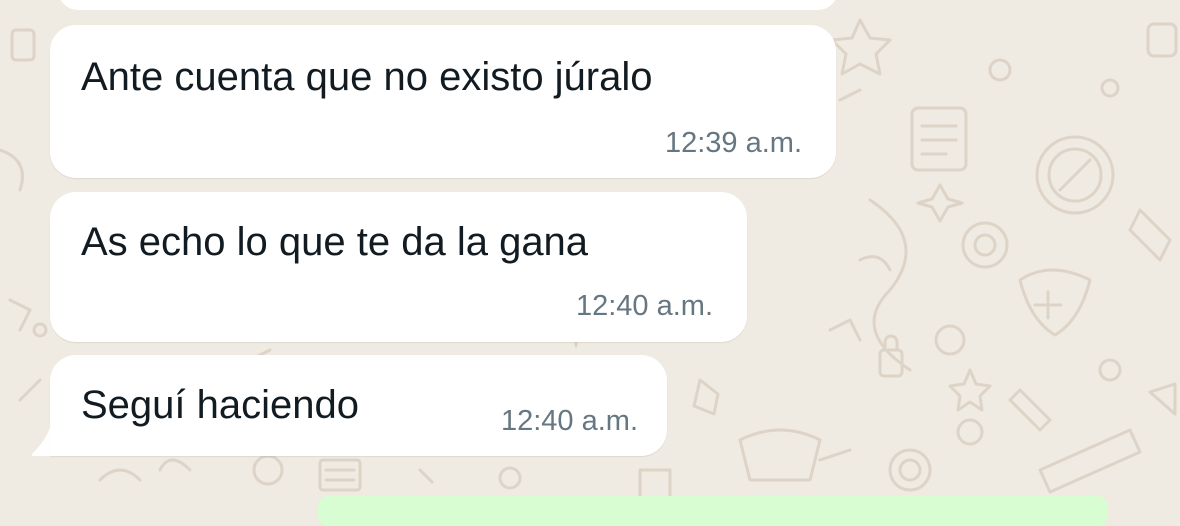 The width and height of the screenshot is (1180, 526). I want to click on message-text: Ante cuenta que no existo júralo, so click(367, 77).